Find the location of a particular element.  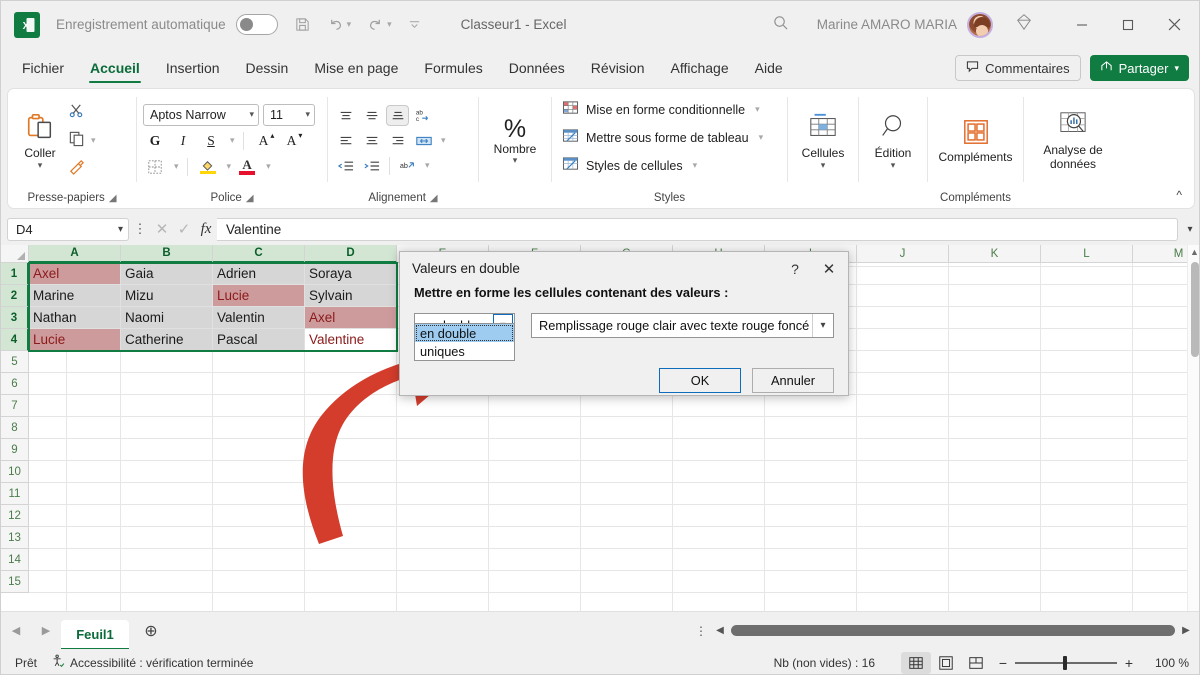

tab-donnees: Données is located at coordinates (537, 68).